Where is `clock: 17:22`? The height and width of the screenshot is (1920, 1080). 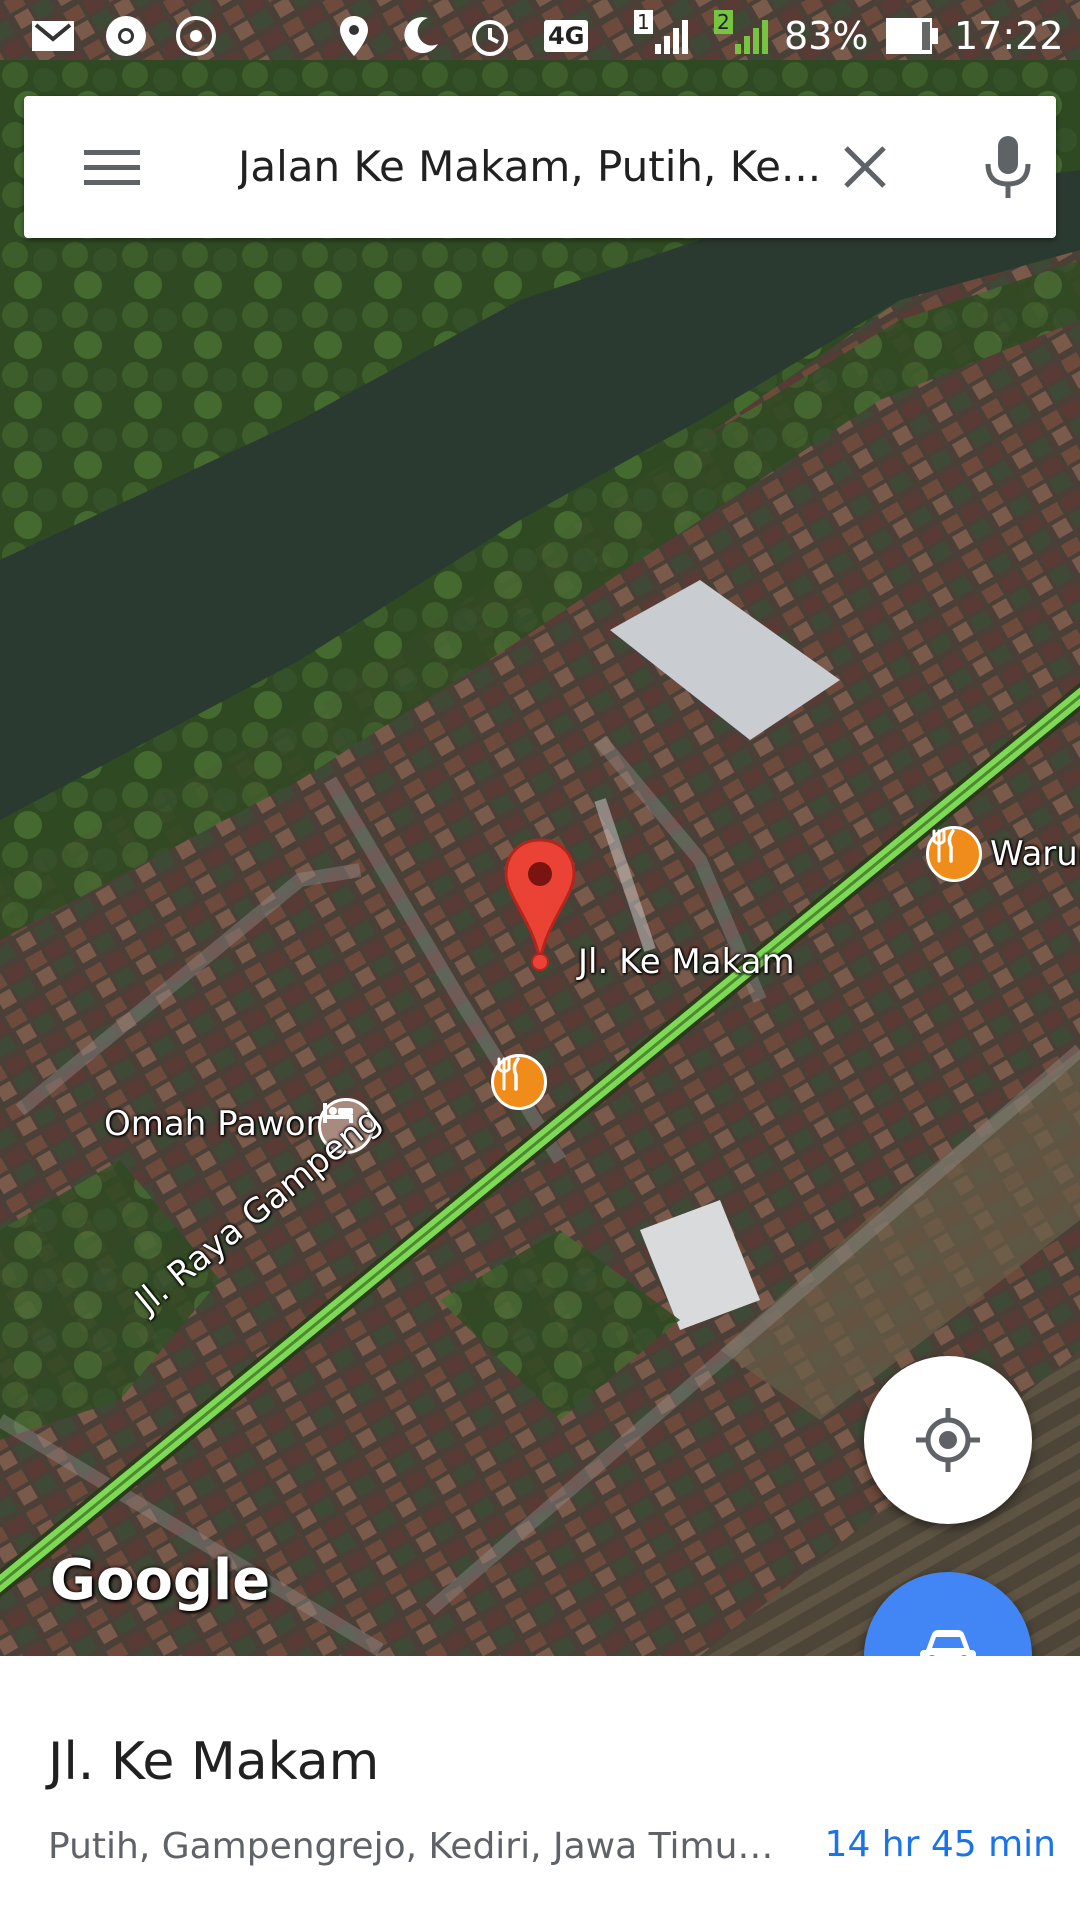
clock: 17:22 is located at coordinates (1009, 36).